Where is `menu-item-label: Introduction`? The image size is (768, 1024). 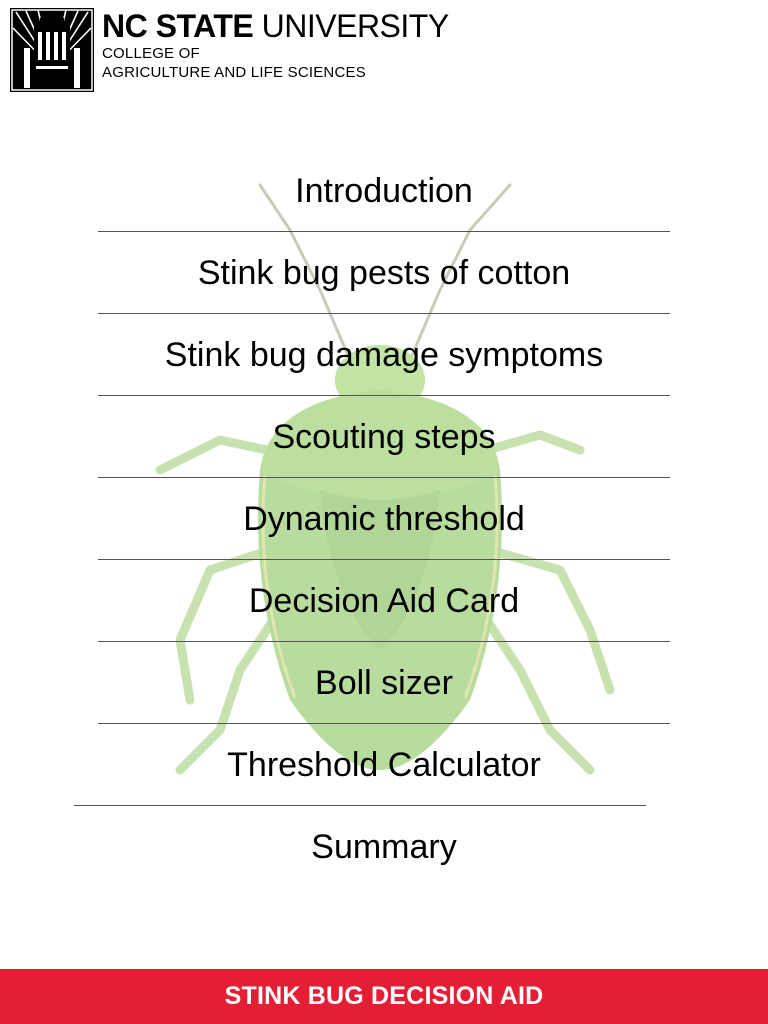 menu-item-label: Introduction is located at coordinates (384, 190).